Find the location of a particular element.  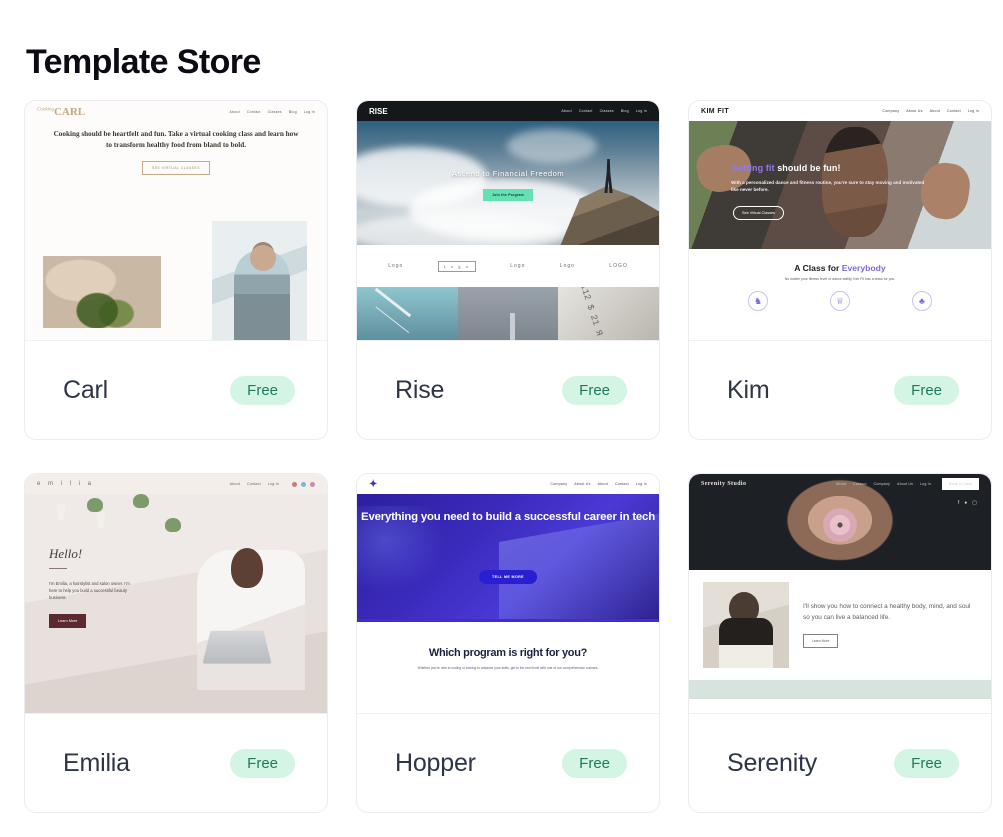

twitter-icon: ● is located at coordinates (966, 503).